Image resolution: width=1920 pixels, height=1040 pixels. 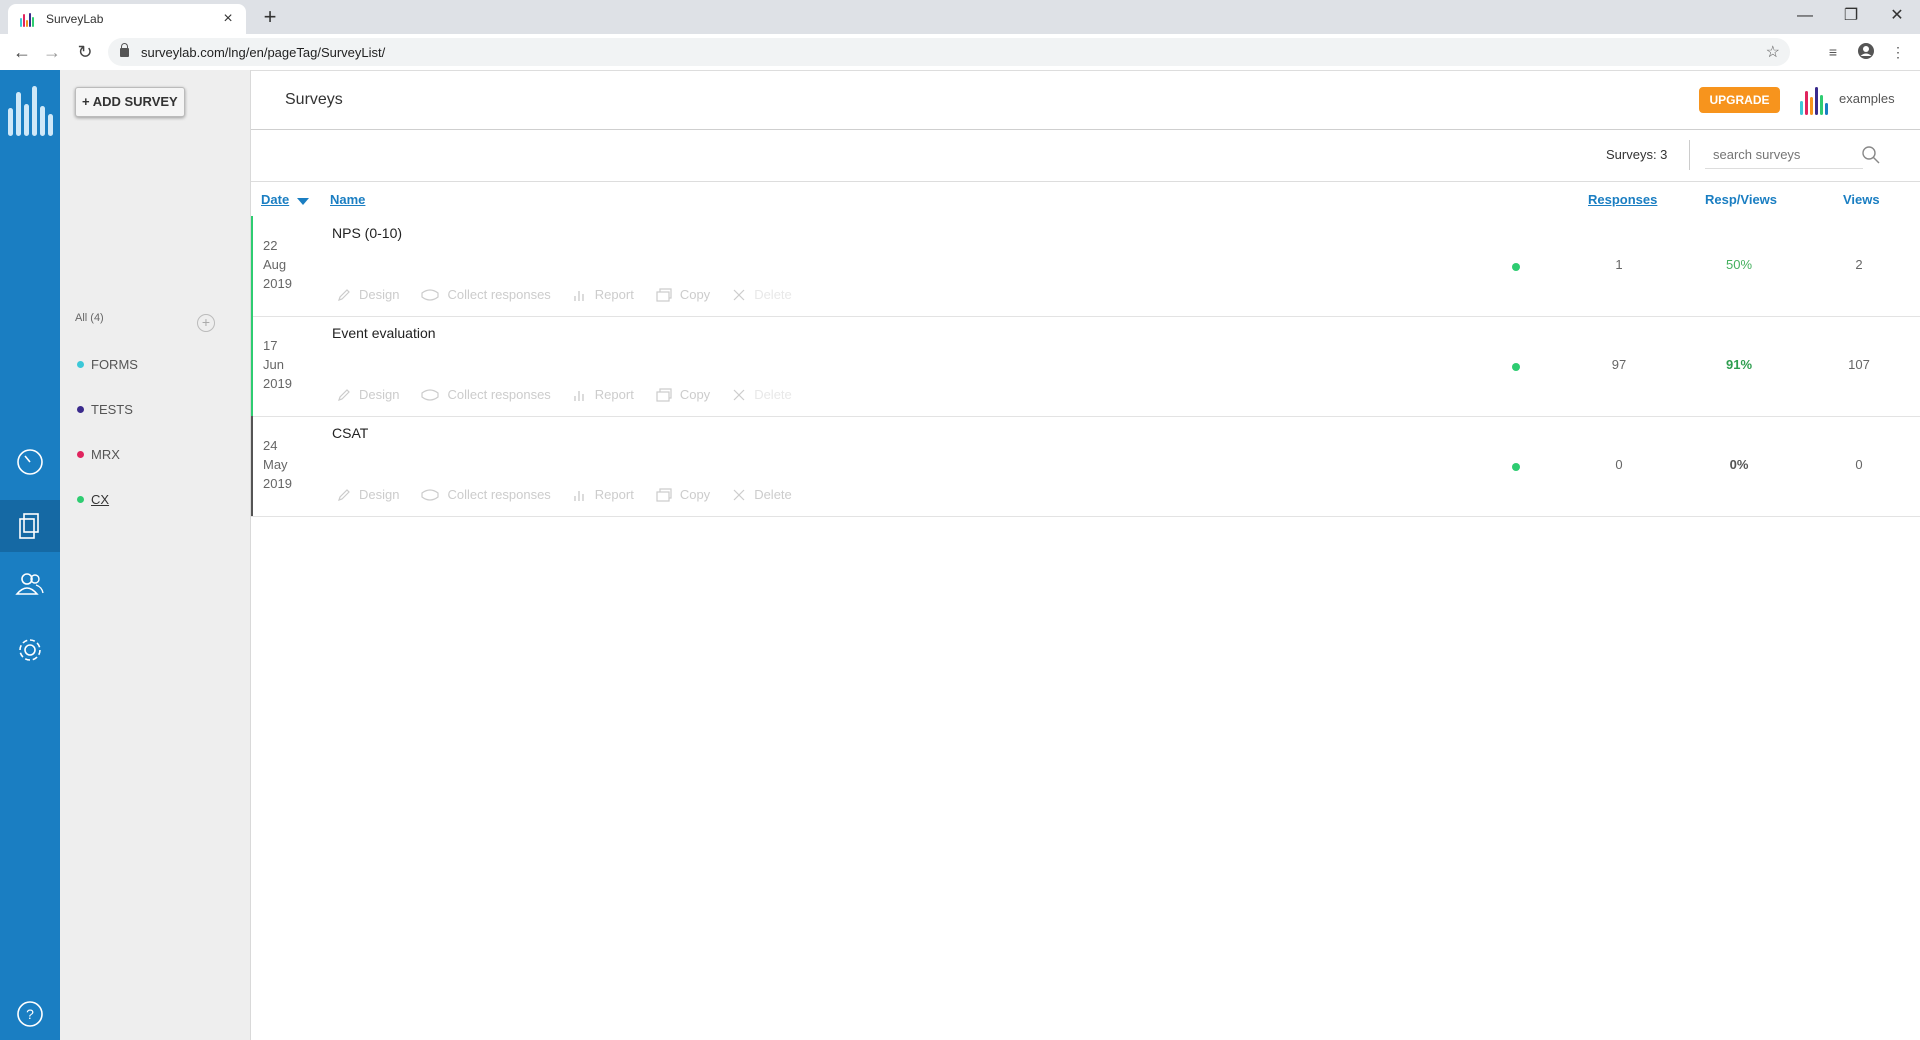 I want to click on forward-icon: →, so click(x=52, y=52).